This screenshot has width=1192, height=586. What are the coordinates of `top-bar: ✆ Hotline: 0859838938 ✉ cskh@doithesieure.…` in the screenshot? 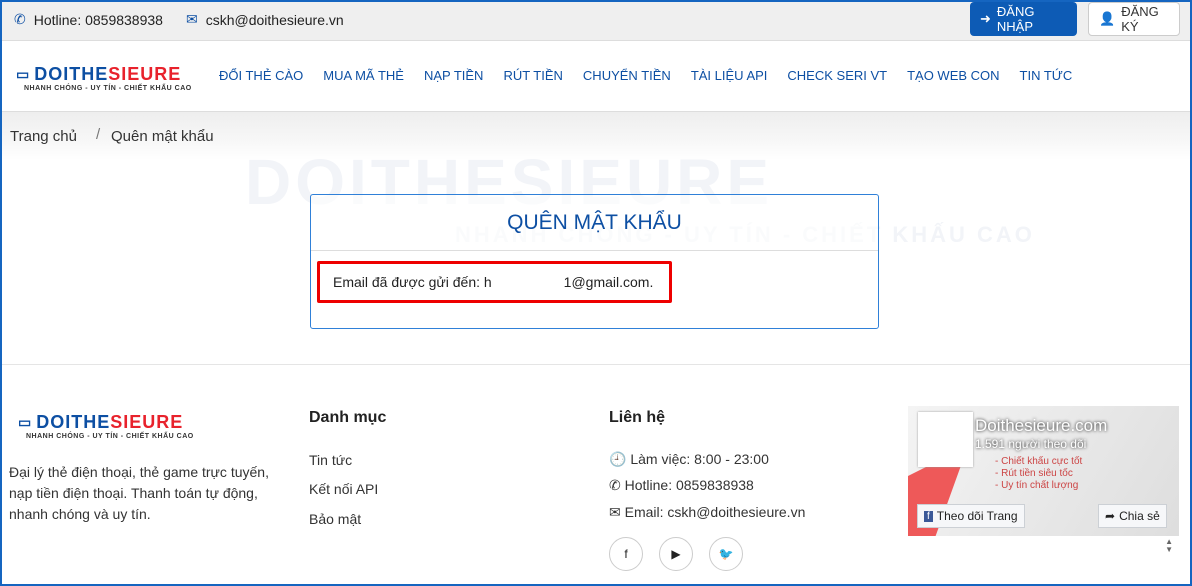 It's located at (596, 20).